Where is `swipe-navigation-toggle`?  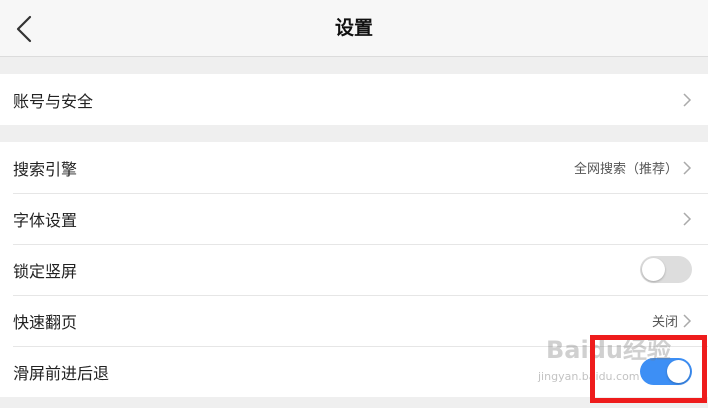 swipe-navigation-toggle is located at coordinates (666, 371).